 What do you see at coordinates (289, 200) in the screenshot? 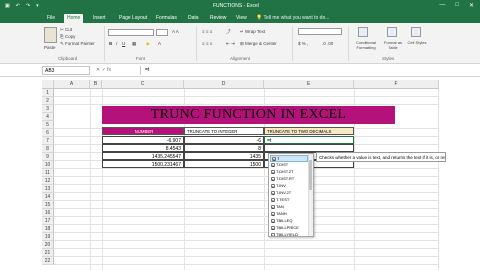
I see `autocomplete-item: fx T.TEST` at bounding box center [289, 200].